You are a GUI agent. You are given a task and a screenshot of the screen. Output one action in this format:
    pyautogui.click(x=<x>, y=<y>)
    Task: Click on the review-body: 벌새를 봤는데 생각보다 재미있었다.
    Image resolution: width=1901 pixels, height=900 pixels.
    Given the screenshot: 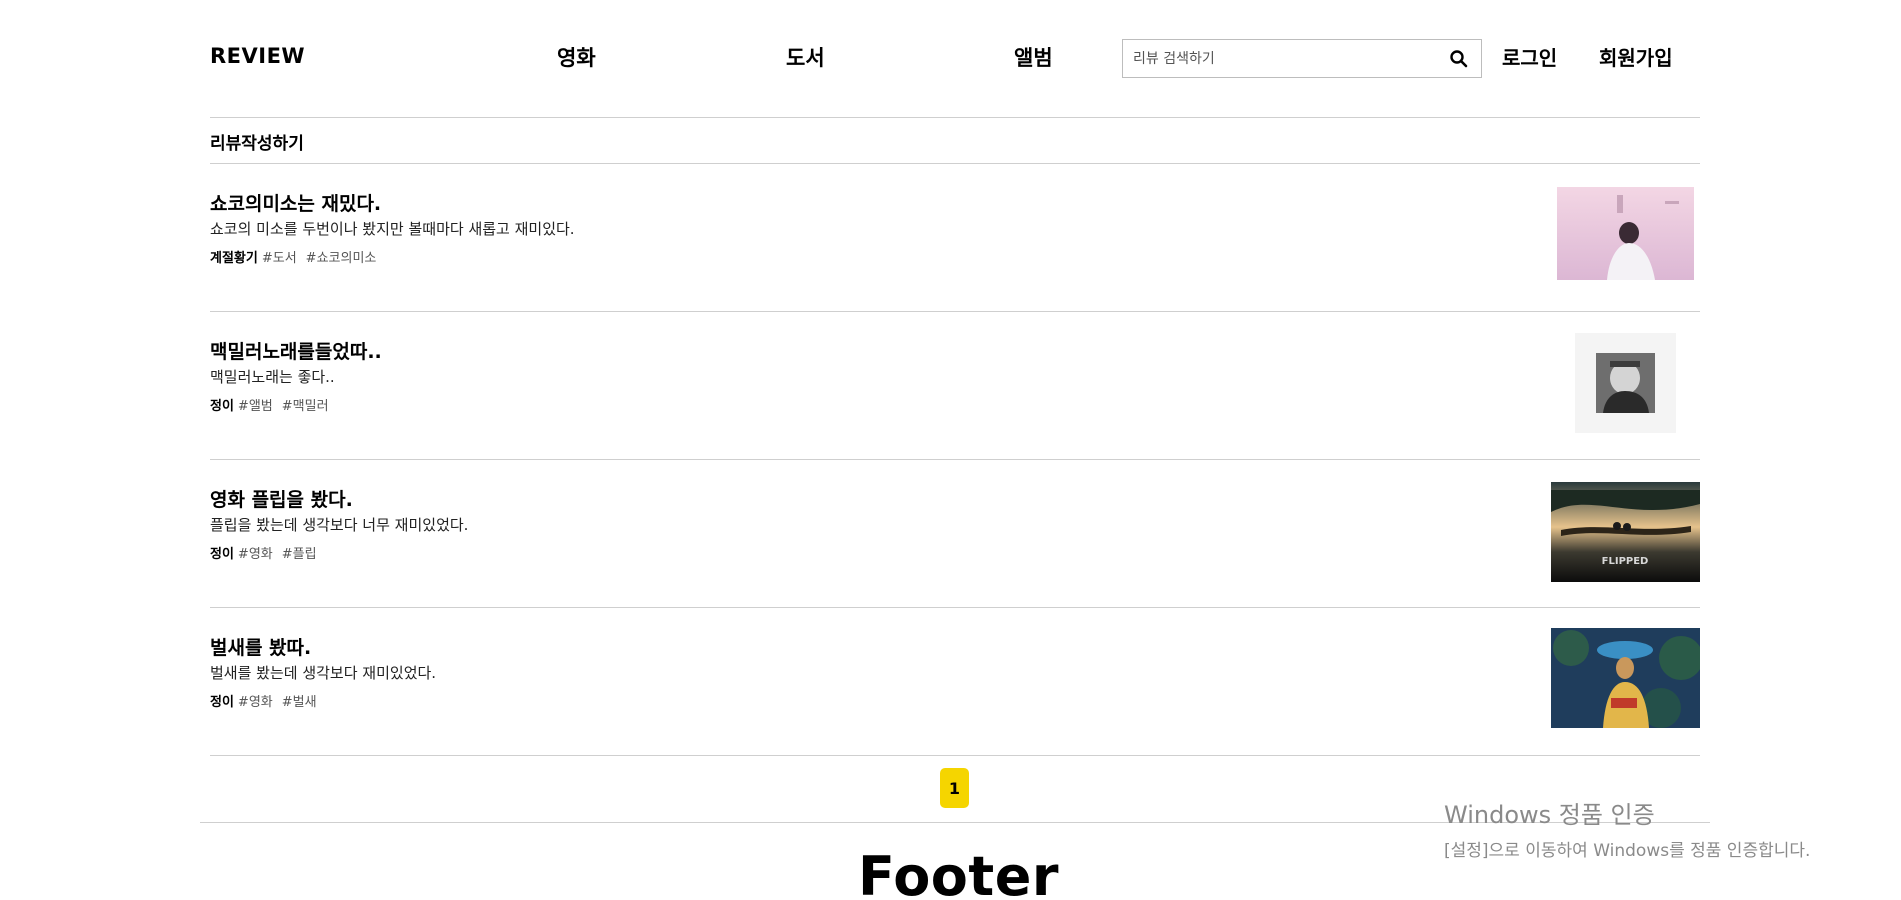 What is the action you would take?
    pyautogui.click(x=323, y=673)
    